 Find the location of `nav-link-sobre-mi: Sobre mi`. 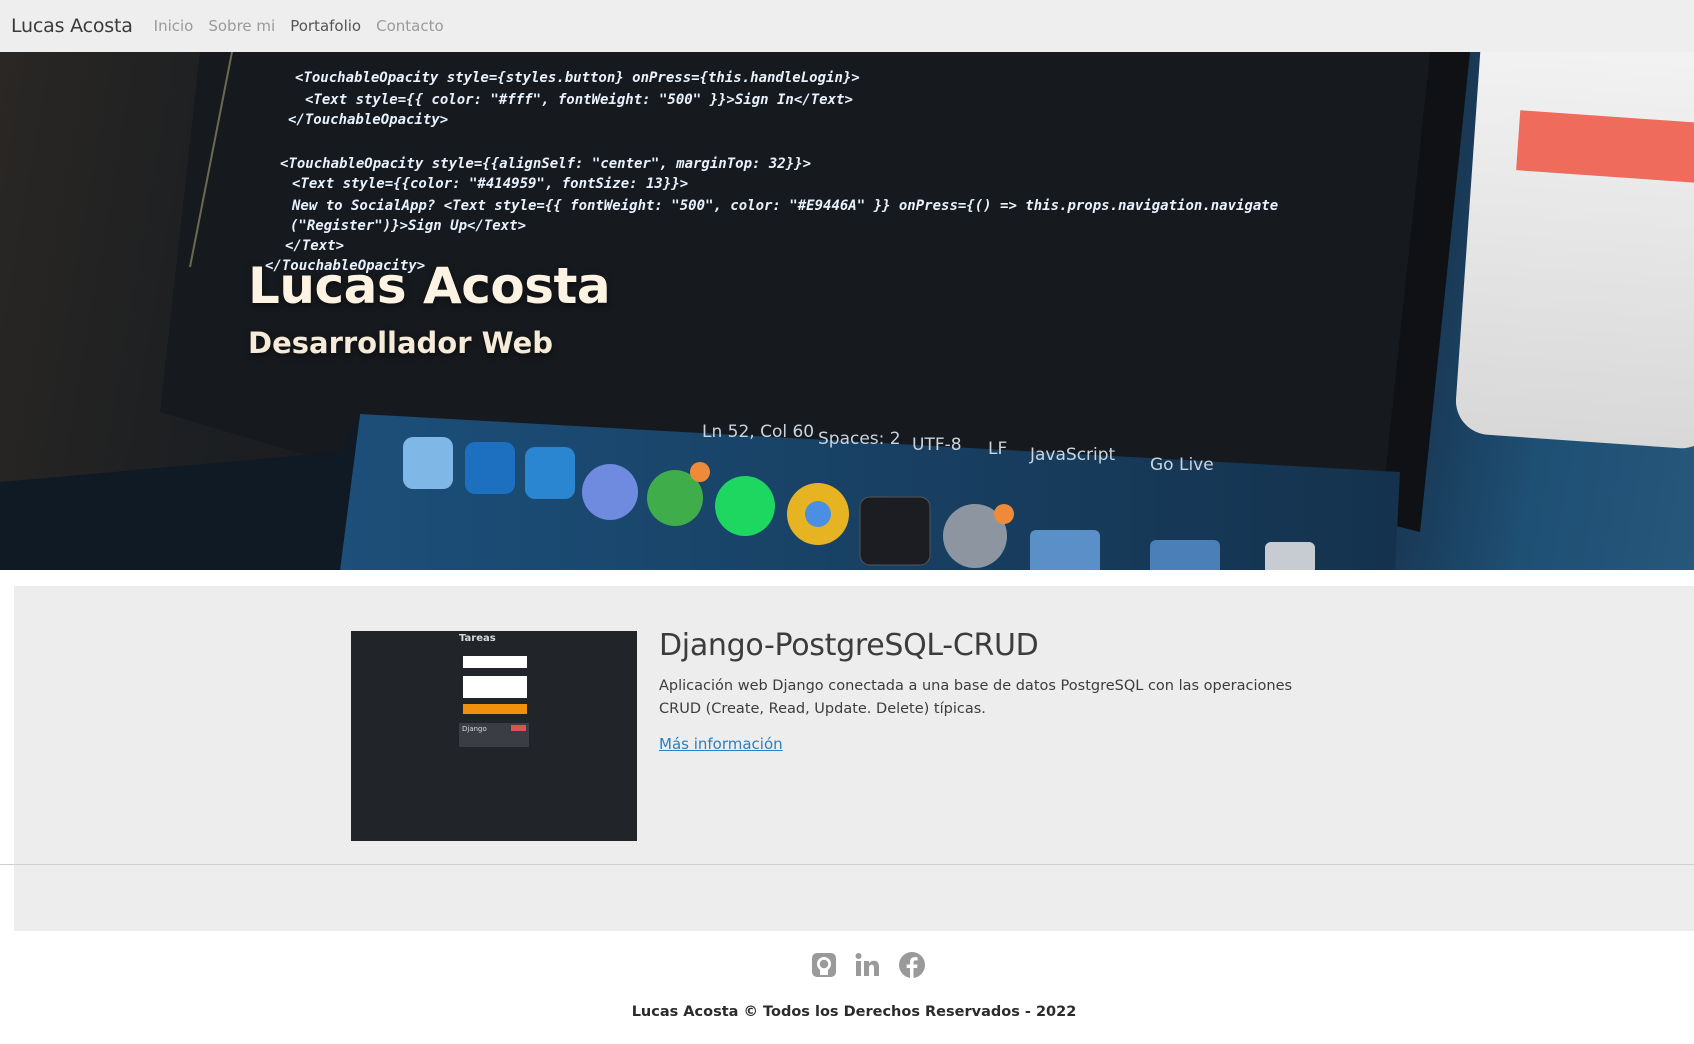

nav-link-sobre-mi: Sobre mi is located at coordinates (241, 26).